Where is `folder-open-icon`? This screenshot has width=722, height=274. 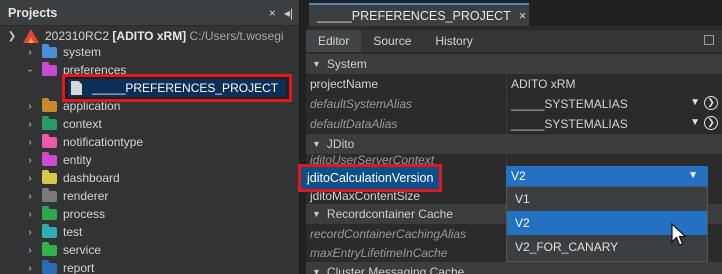
folder-open-icon is located at coordinates (49, 68).